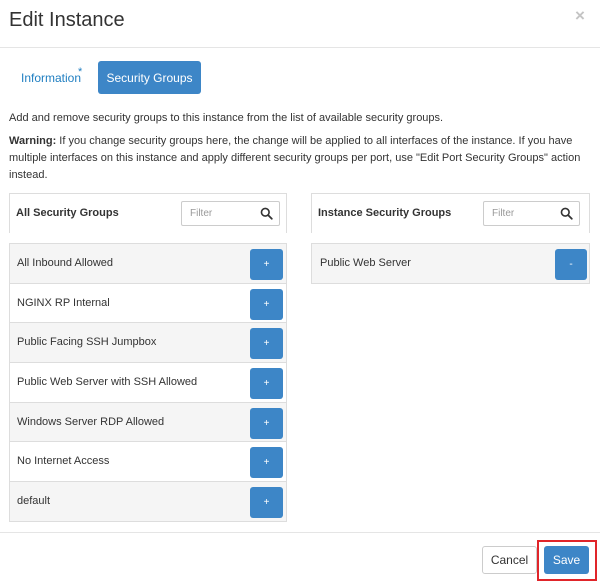 Image resolution: width=600 pixels, height=584 pixels. Describe the element at coordinates (222, 213) in the screenshot. I see `available-filter-input` at that location.